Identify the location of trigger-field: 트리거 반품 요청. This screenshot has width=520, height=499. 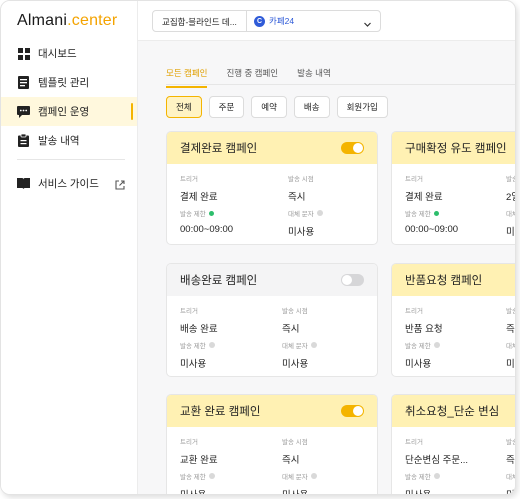
(424, 320).